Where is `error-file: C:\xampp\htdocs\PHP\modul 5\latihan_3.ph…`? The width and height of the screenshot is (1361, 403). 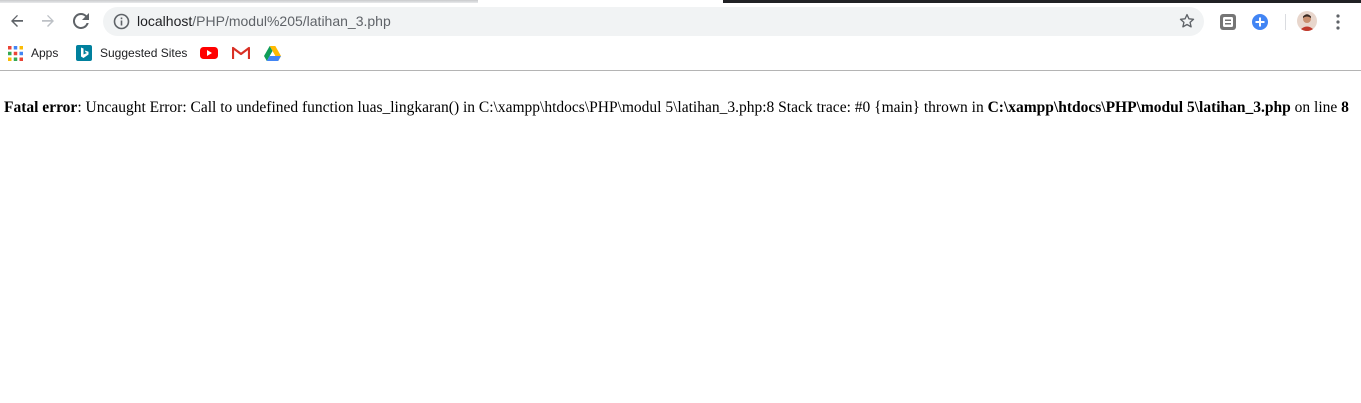
error-file: C:\xampp\htdocs\PHP\modul 5\latihan_3.ph… is located at coordinates (1139, 107).